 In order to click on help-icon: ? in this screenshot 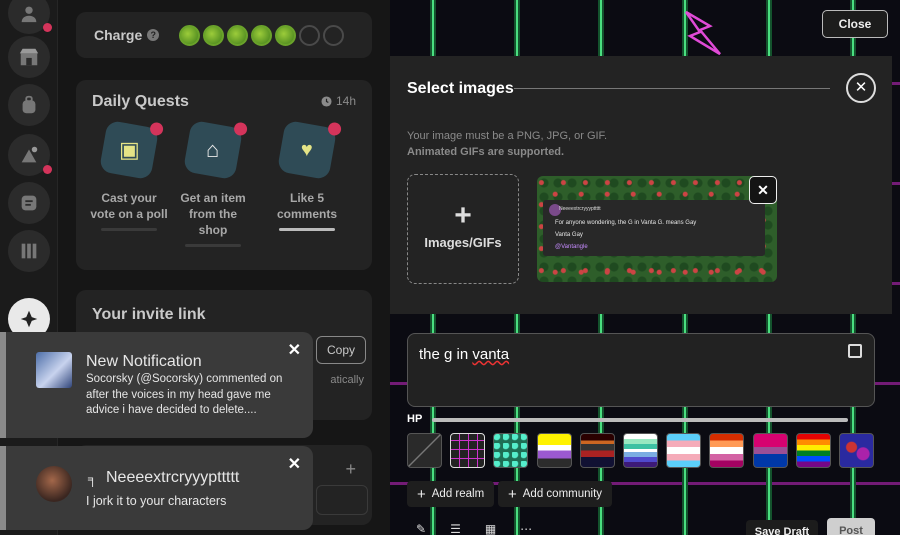, I will do `click(153, 35)`.